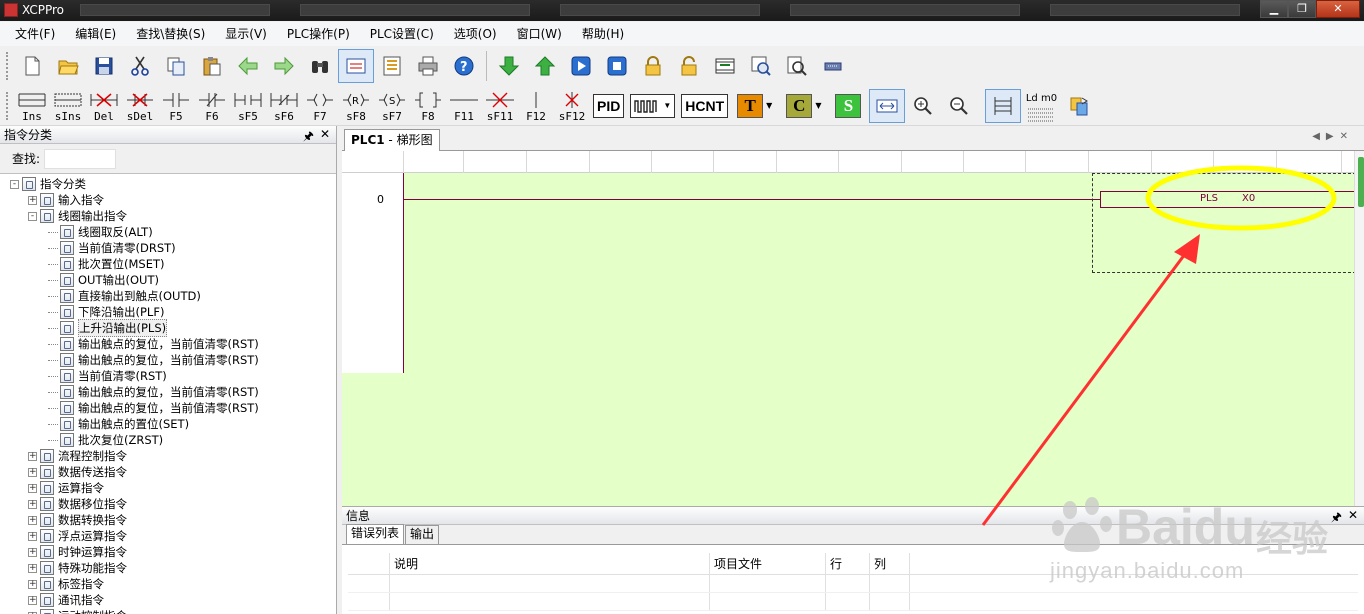 Image resolution: width=1364 pixels, height=614 pixels. What do you see at coordinates (140, 66) in the screenshot?
I see `cut-button` at bounding box center [140, 66].